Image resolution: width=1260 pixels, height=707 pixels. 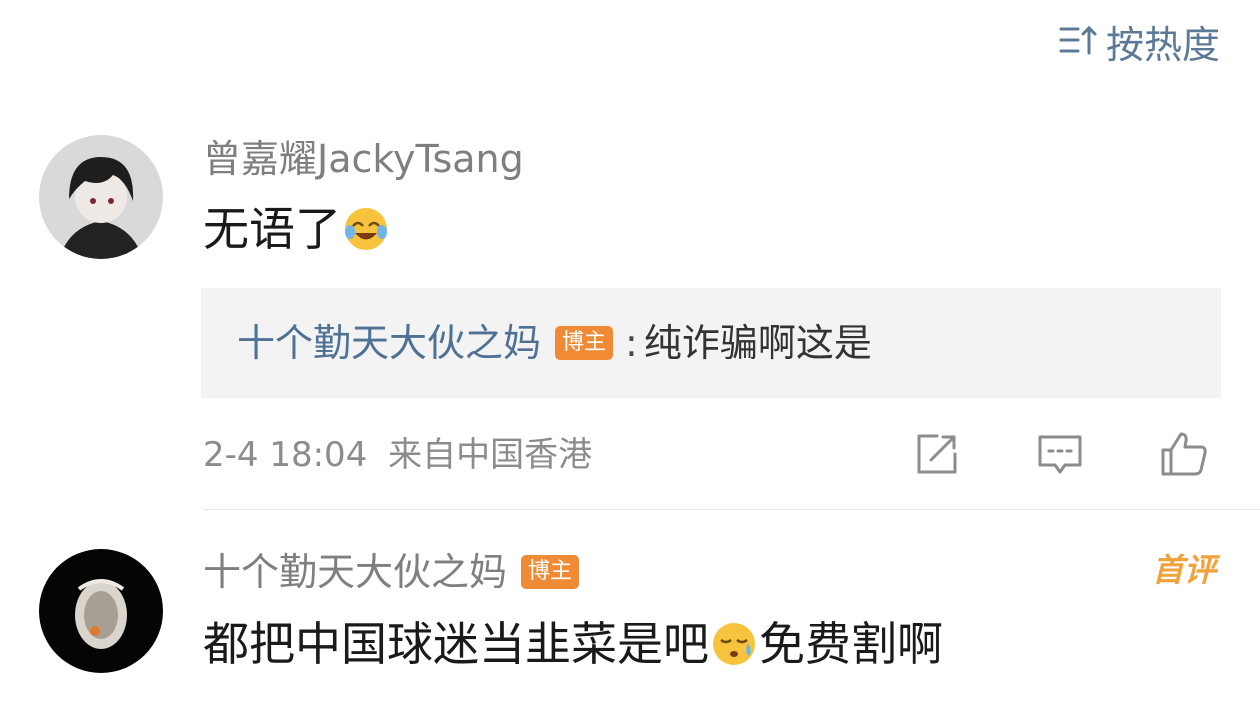 What do you see at coordinates (355, 572) in the screenshot?
I see `comment-username: 十个勤天大伙之妈` at bounding box center [355, 572].